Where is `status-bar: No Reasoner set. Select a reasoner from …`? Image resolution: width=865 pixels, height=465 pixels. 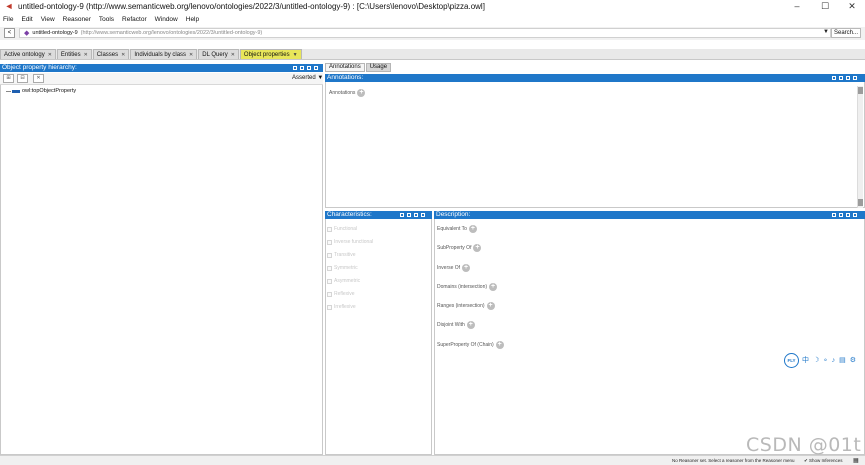 status-bar: No Reasoner set. Select a reasoner from … is located at coordinates (432, 460).